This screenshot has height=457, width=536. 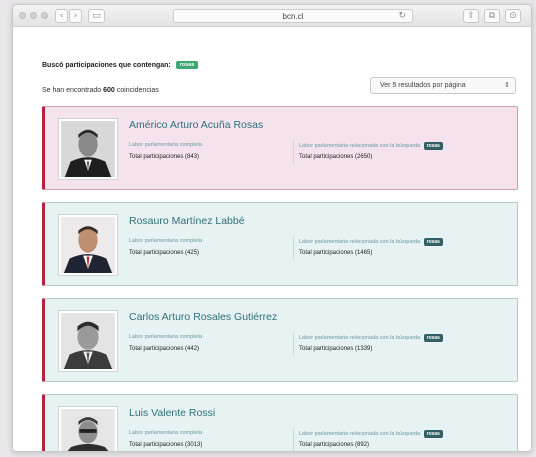 What do you see at coordinates (336, 253) in the screenshot?
I see `related-total-participations: Total participaciones (1465)` at bounding box center [336, 253].